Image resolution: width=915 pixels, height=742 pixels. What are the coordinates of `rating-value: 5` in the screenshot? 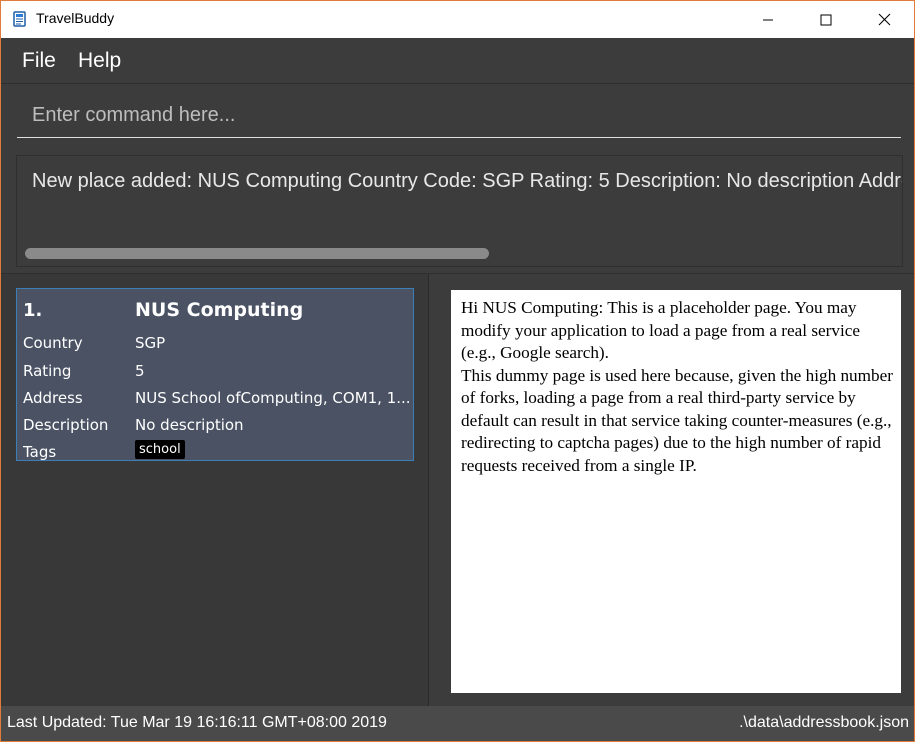 It's located at (140, 371).